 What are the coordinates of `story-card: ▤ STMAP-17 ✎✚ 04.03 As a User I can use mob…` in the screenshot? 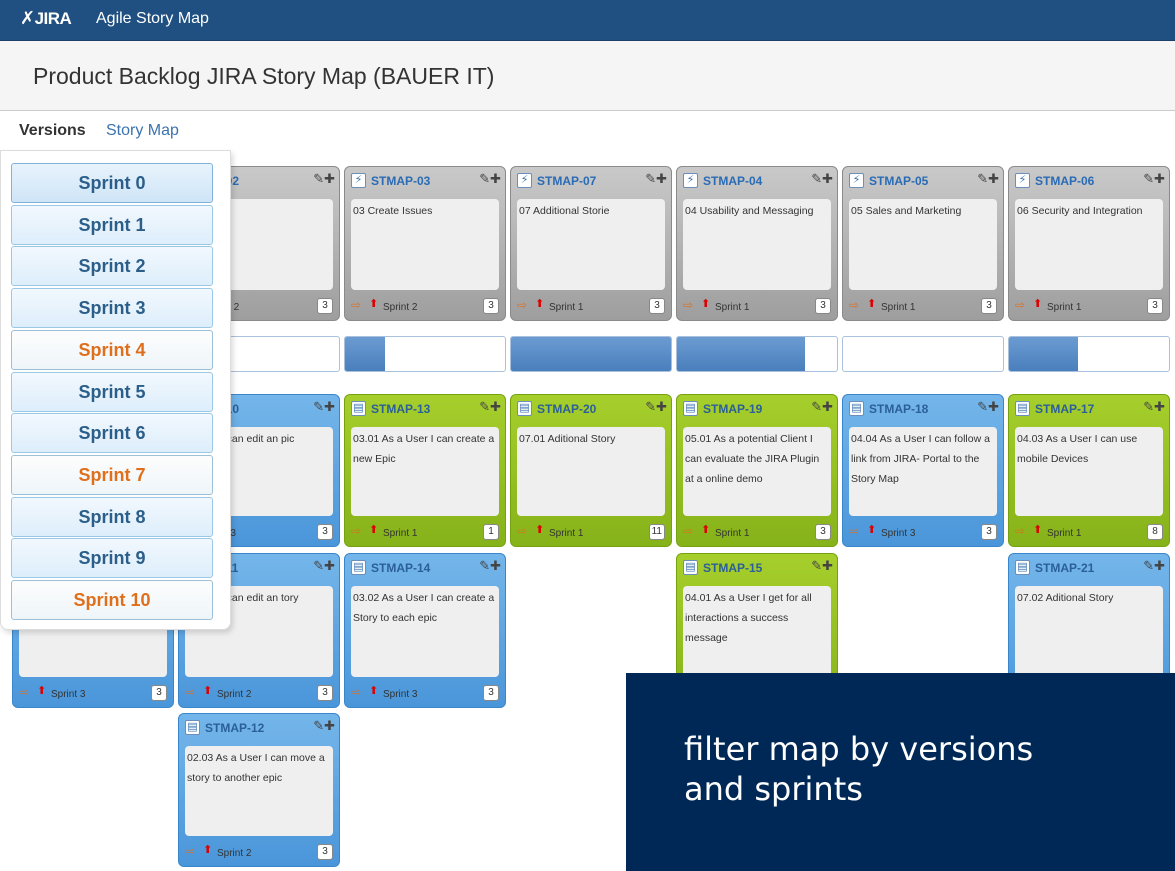 It's located at (1089, 470).